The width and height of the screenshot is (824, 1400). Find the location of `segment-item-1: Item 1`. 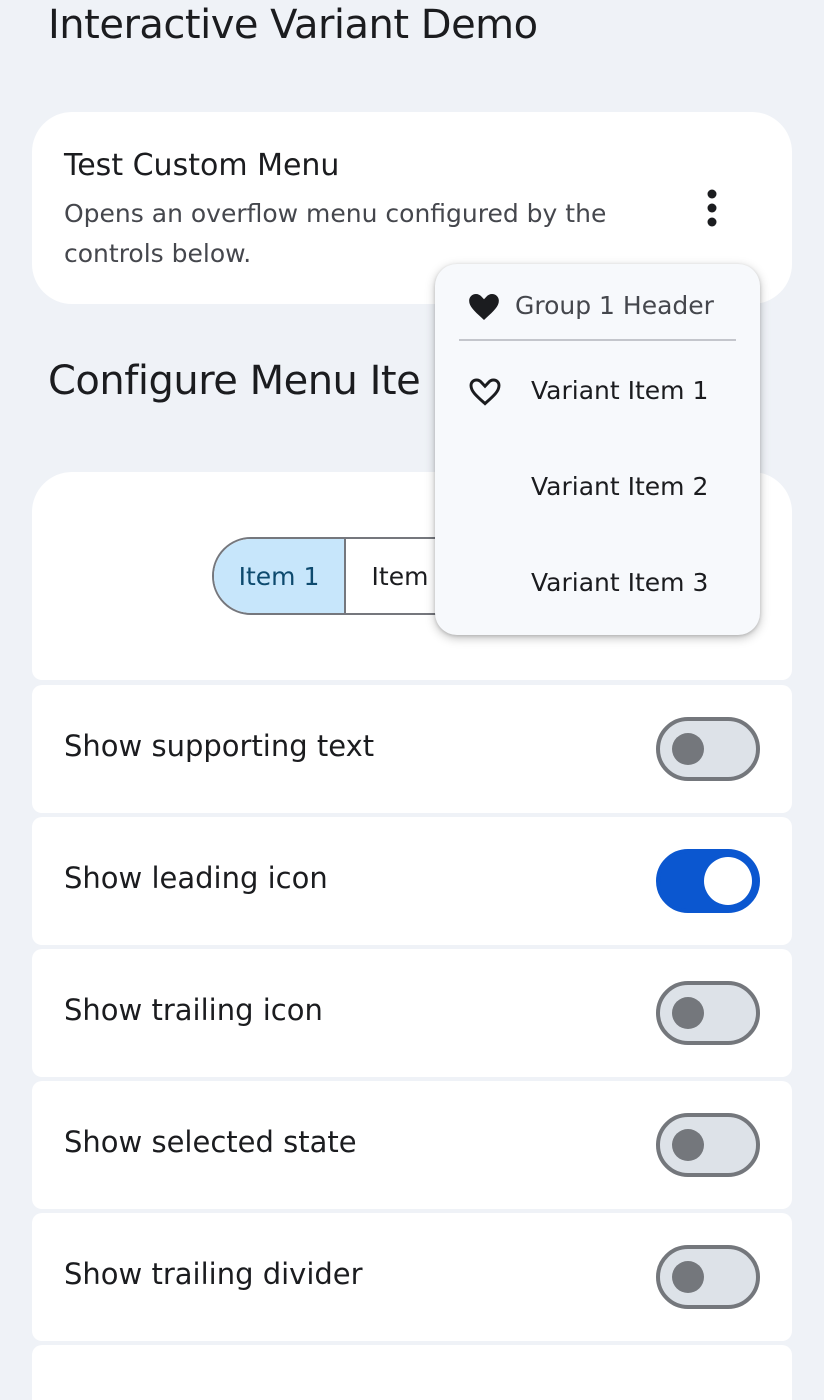

segment-item-1: Item 1 is located at coordinates (280, 576).